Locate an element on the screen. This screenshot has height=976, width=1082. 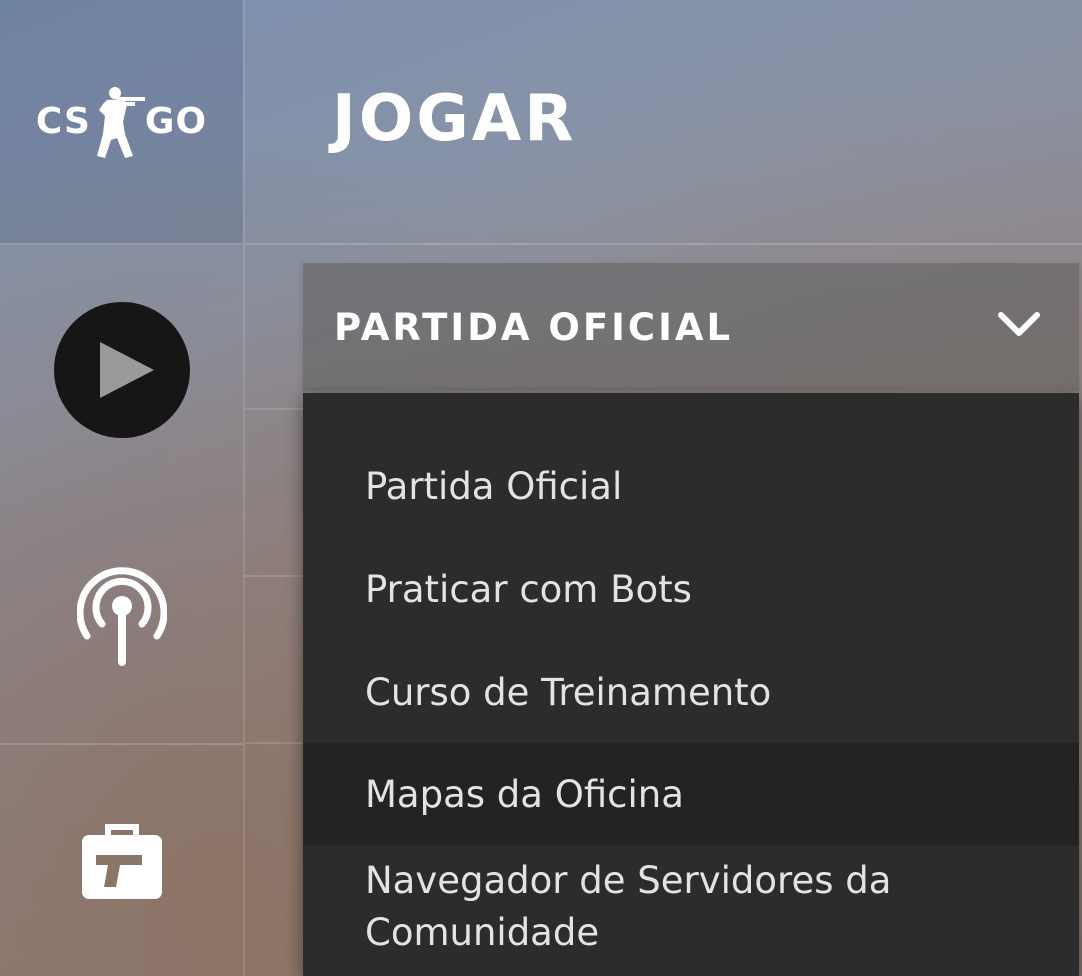
dropdown-option-curso-de-treinamento: Curso de Treinamento is located at coordinates (691, 693).